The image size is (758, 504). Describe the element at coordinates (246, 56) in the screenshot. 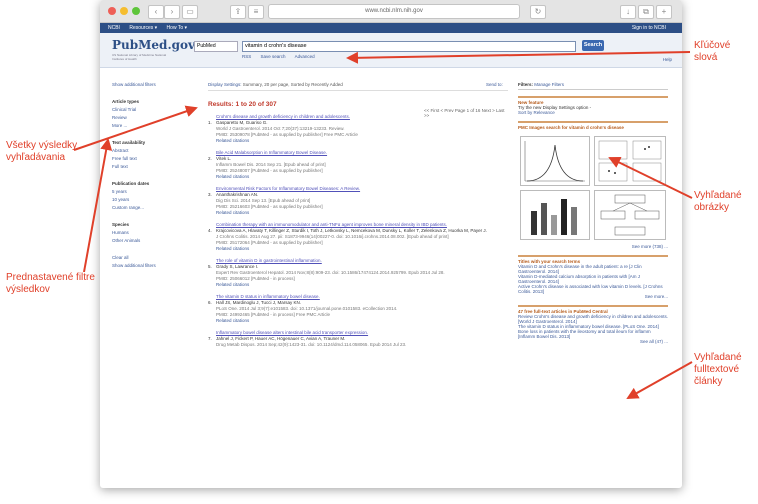

I see `rss-link: RSS` at that location.